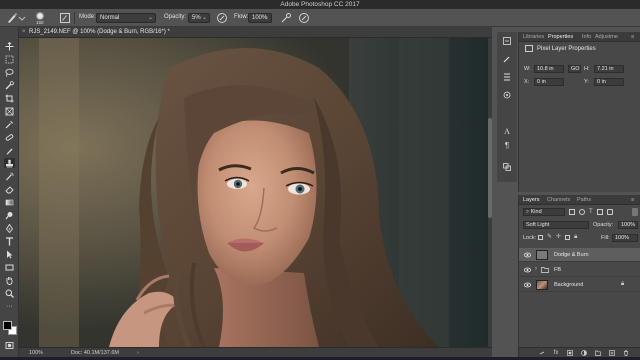 Image resolution: width=640 pixels, height=360 pixels. What do you see at coordinates (9, 280) in the screenshot?
I see `hand-tool-icon` at bounding box center [9, 280].